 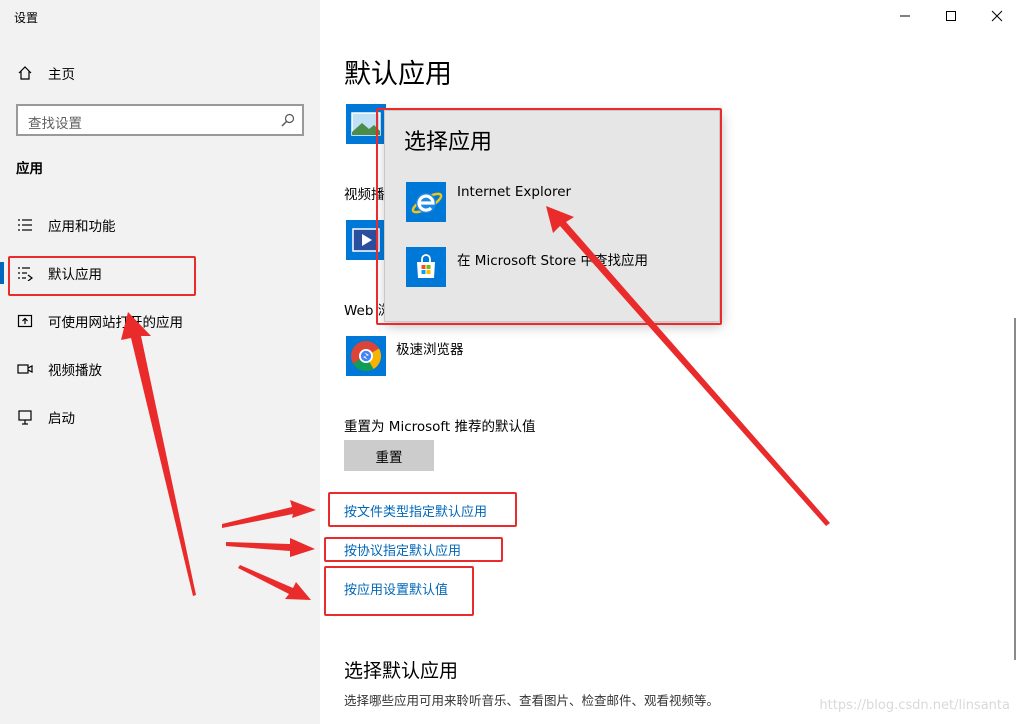 I want to click on browser-name: 极速浏览器, so click(x=430, y=350).